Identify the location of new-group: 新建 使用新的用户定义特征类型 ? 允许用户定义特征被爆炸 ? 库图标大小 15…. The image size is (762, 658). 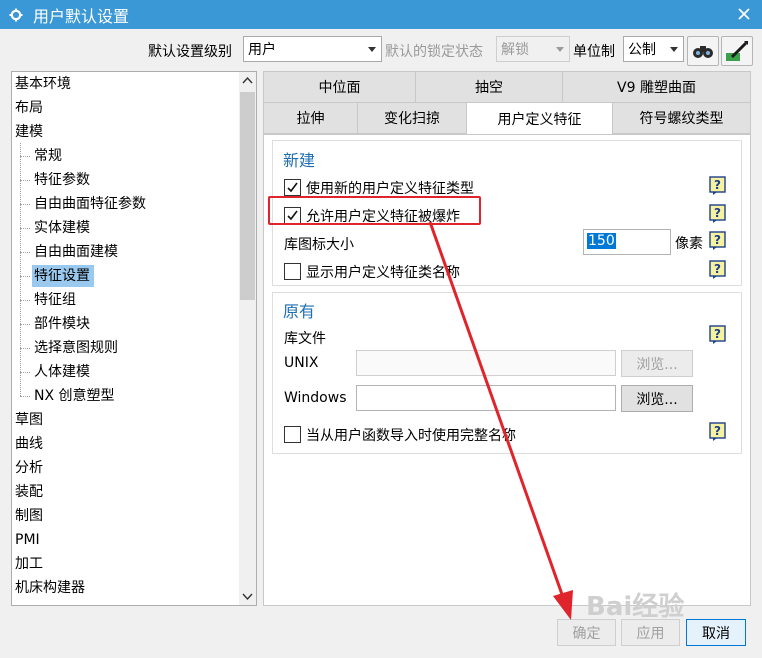
(507, 213).